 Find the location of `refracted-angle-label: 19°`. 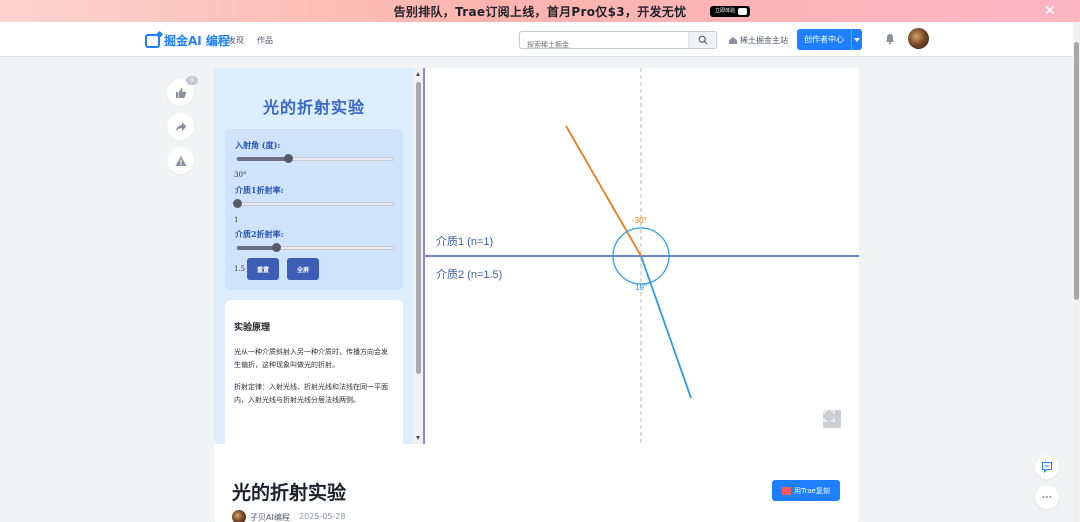

refracted-angle-label: 19° is located at coordinates (641, 287).